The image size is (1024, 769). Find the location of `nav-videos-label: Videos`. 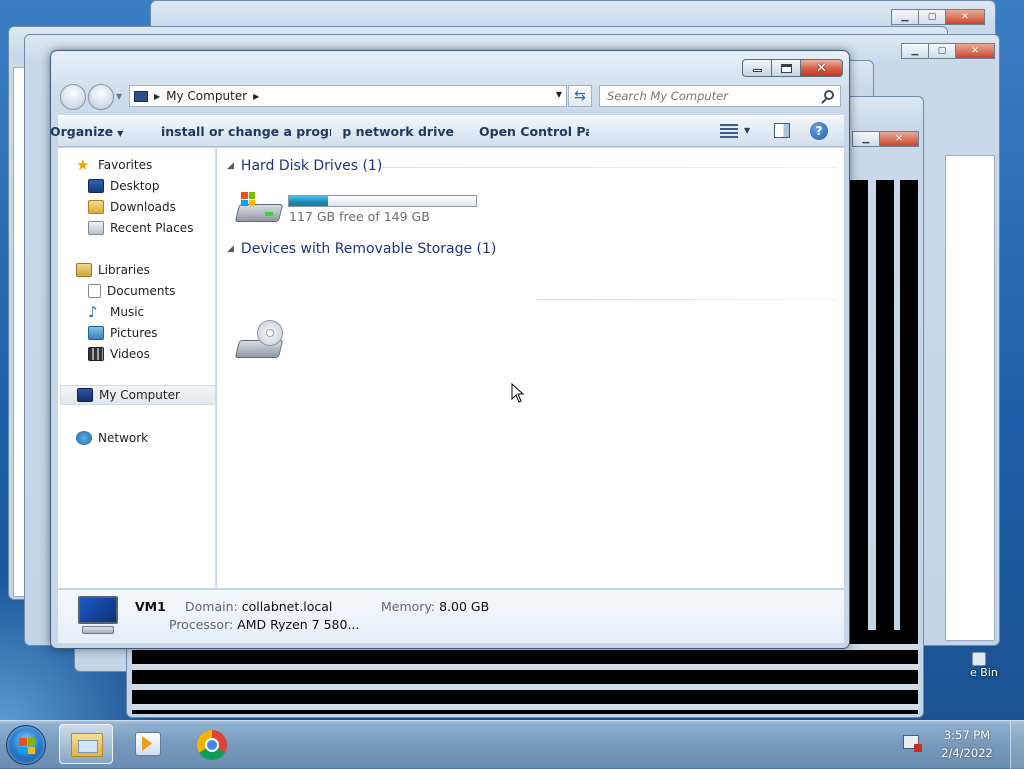

nav-videos-label: Videos is located at coordinates (130, 354).